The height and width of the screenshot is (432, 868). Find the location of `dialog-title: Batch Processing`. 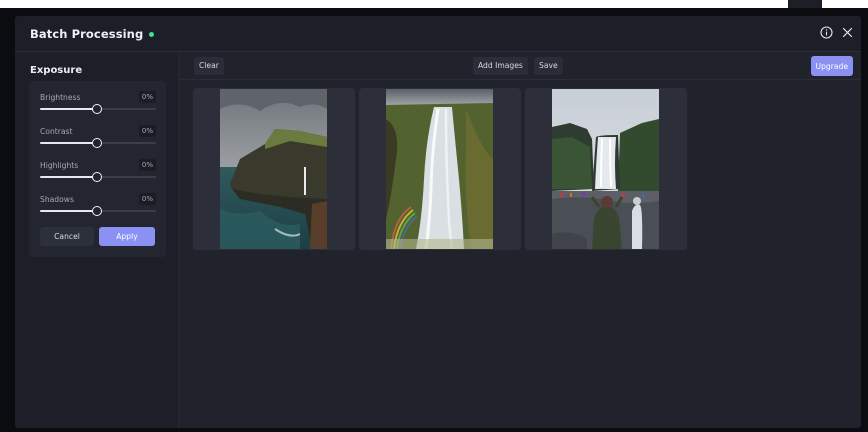

dialog-title: Batch Processing is located at coordinates (87, 33).